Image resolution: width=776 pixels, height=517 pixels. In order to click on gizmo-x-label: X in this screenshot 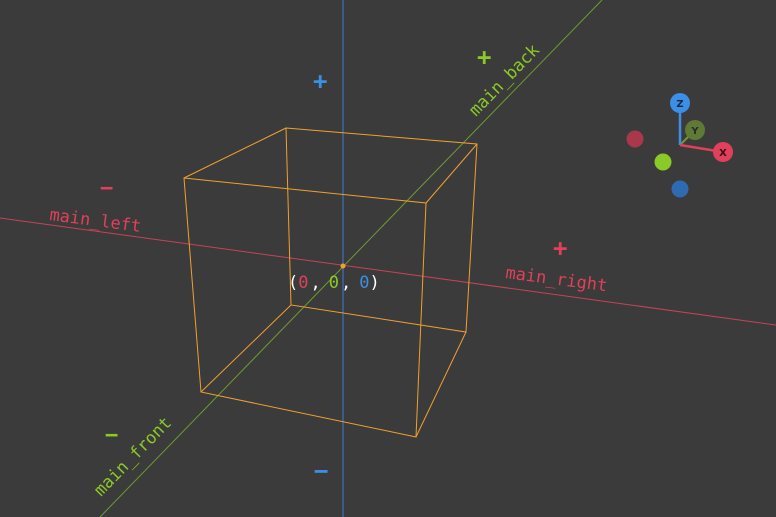, I will do `click(723, 153)`.